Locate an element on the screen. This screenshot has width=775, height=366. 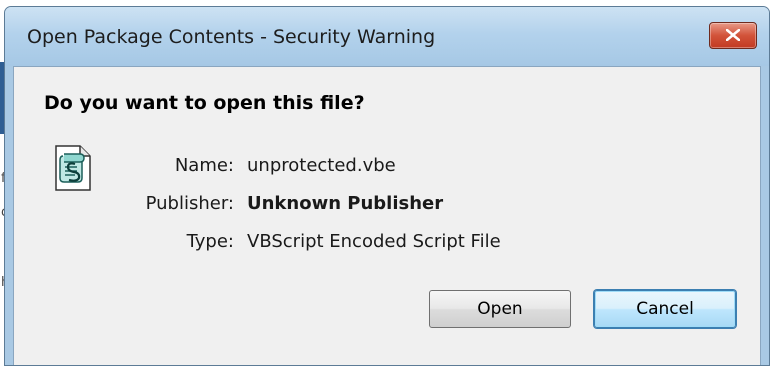
type-row: Type: VBScript Encoded Script File is located at coordinates (387, 243).